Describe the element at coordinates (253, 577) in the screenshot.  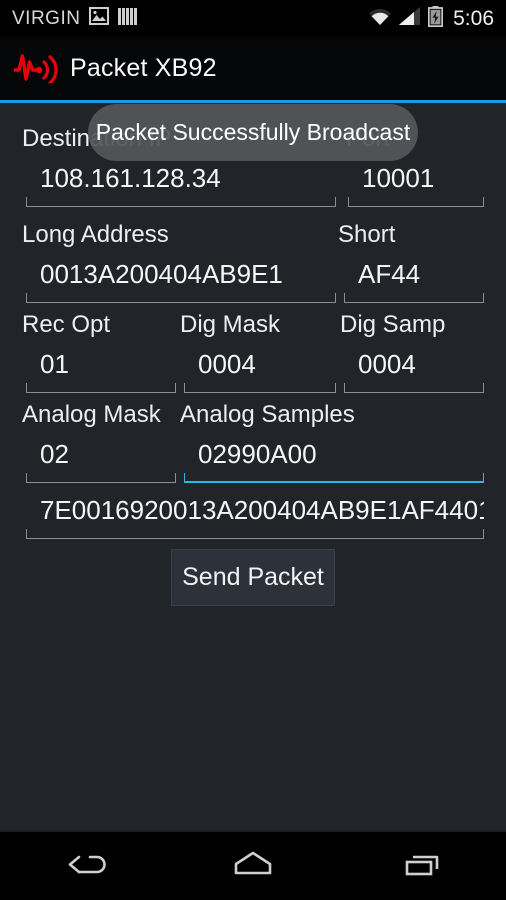
I see `send-packet-button: Send Packet` at that location.